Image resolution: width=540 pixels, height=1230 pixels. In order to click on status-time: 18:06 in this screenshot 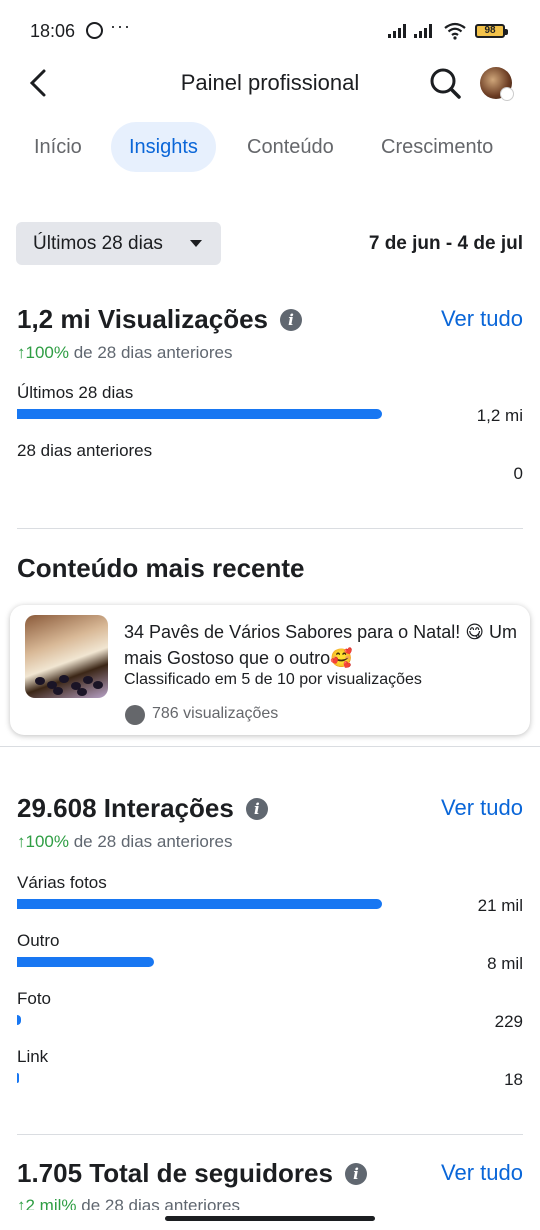, I will do `click(53, 31)`.